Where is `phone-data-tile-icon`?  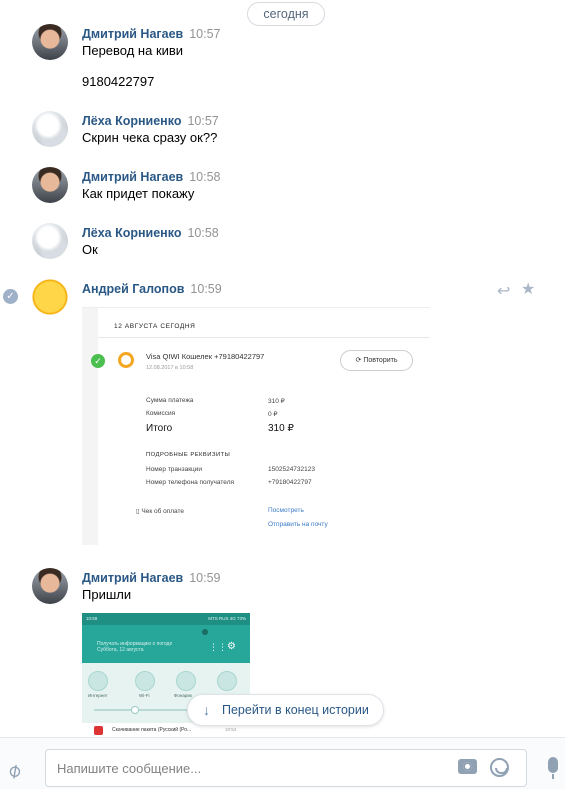
phone-data-tile-icon is located at coordinates (98, 681).